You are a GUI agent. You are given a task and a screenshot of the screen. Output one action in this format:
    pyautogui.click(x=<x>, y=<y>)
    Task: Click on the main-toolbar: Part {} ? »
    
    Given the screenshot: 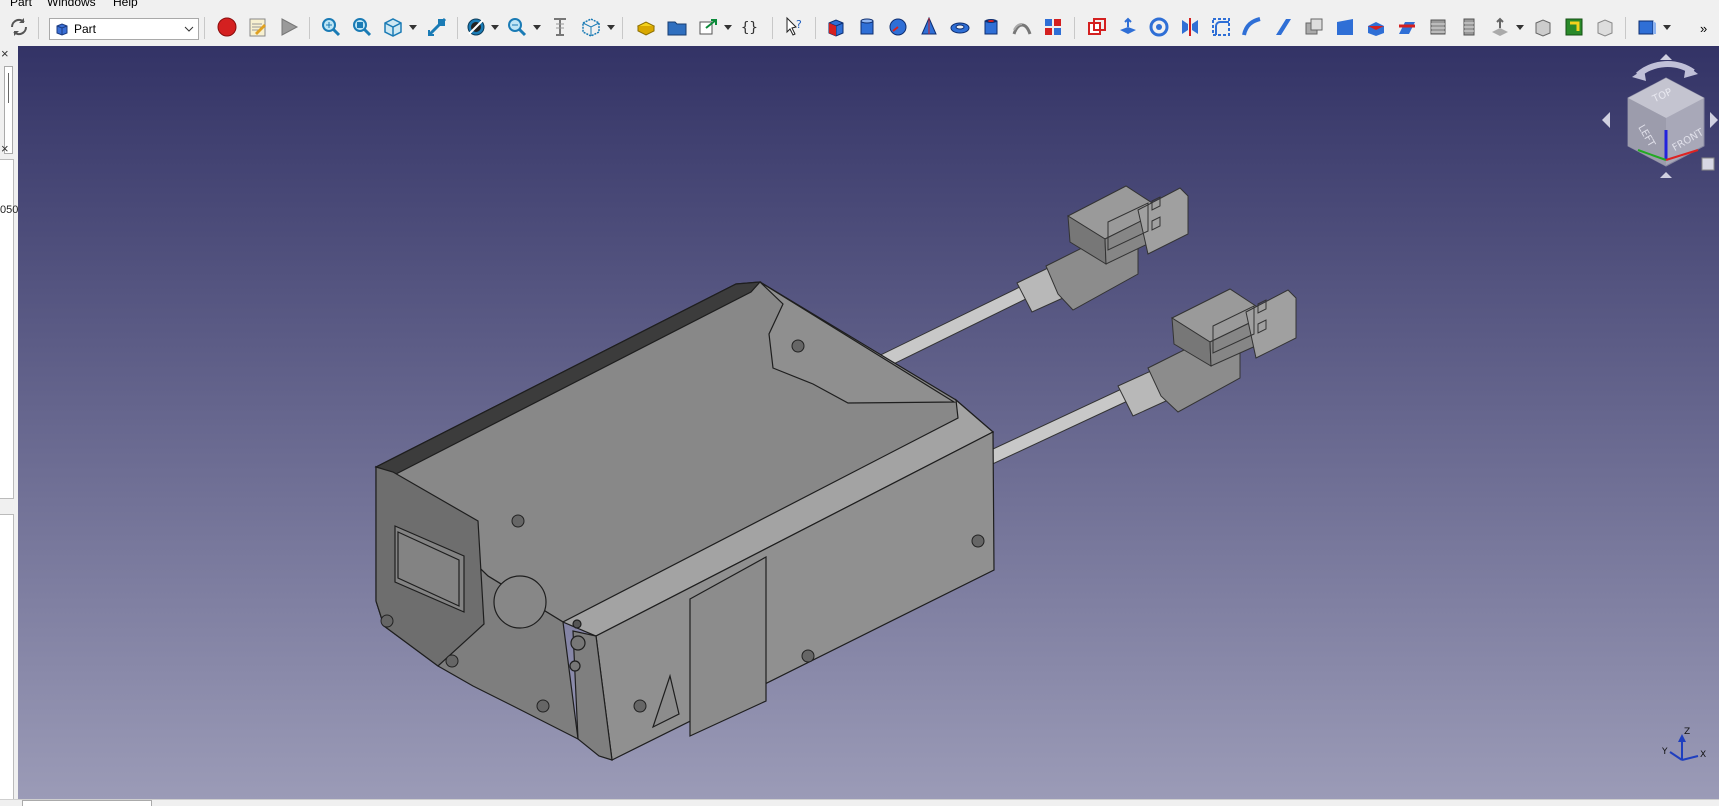 What is the action you would take?
    pyautogui.click(x=859, y=27)
    